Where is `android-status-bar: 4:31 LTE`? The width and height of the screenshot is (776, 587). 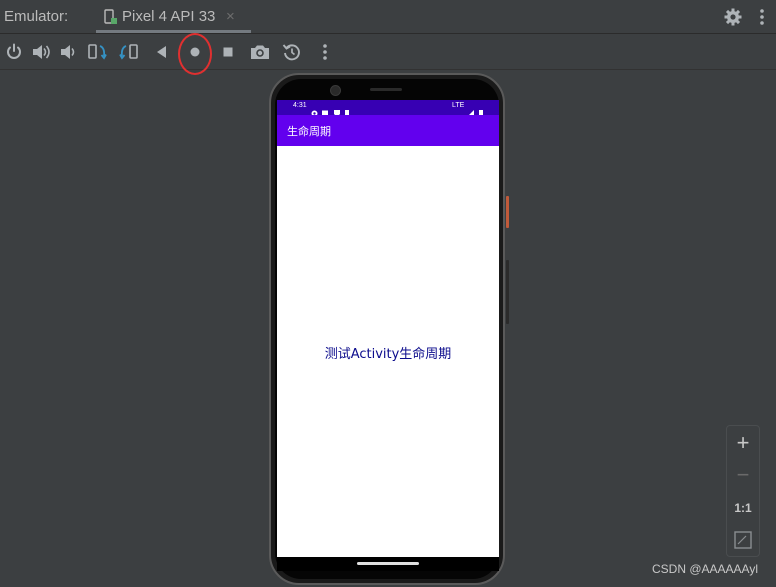
android-status-bar: 4:31 LTE is located at coordinates (388, 108).